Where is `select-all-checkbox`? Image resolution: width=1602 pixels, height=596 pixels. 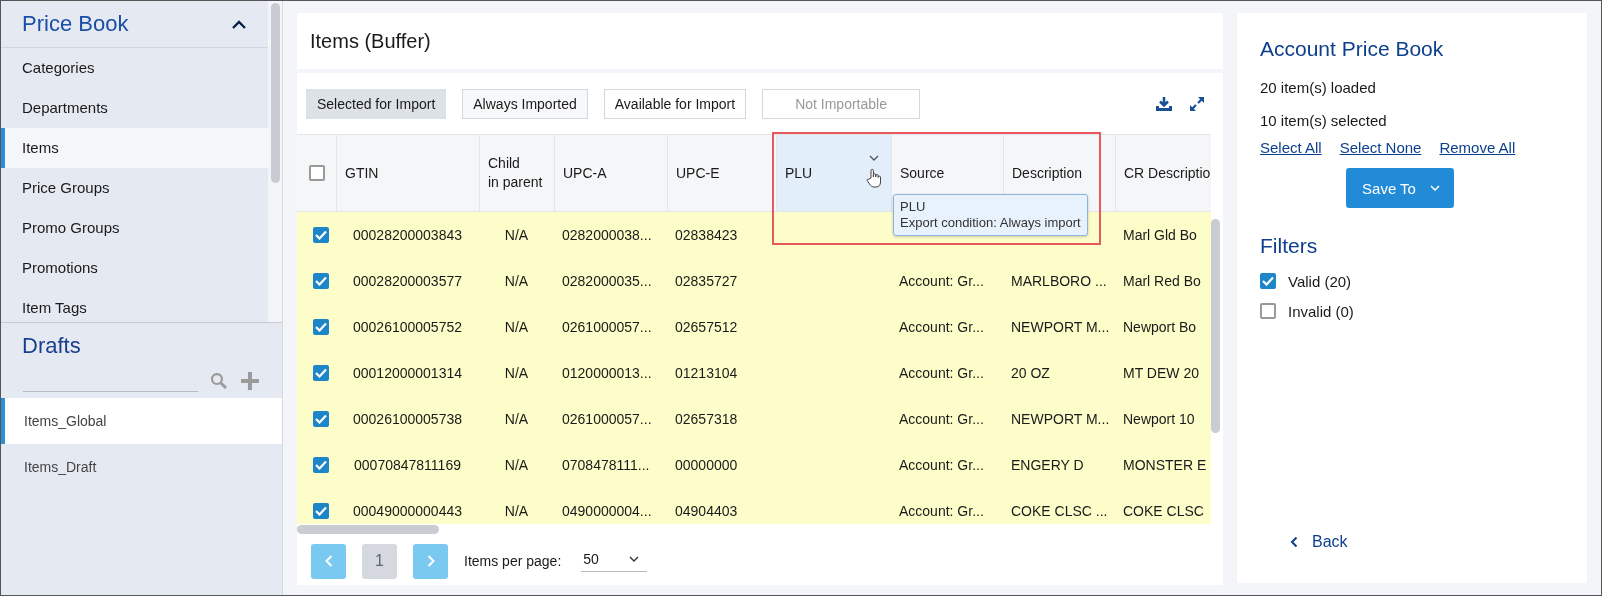
select-all-checkbox is located at coordinates (316, 173).